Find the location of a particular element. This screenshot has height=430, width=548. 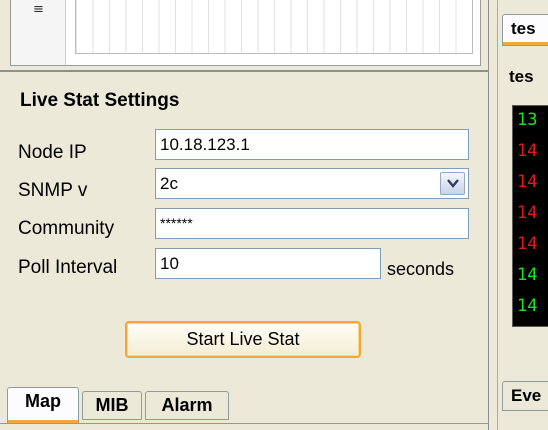

chart-plot-area is located at coordinates (274, 27).